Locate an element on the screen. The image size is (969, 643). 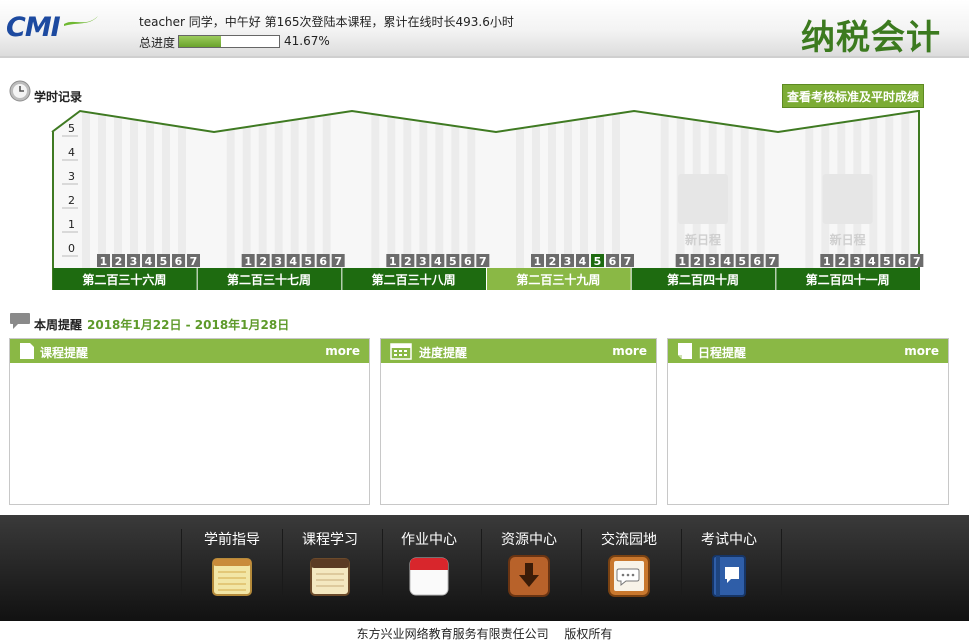
nav-item-homework: 作业中心 is located at coordinates (429, 572).